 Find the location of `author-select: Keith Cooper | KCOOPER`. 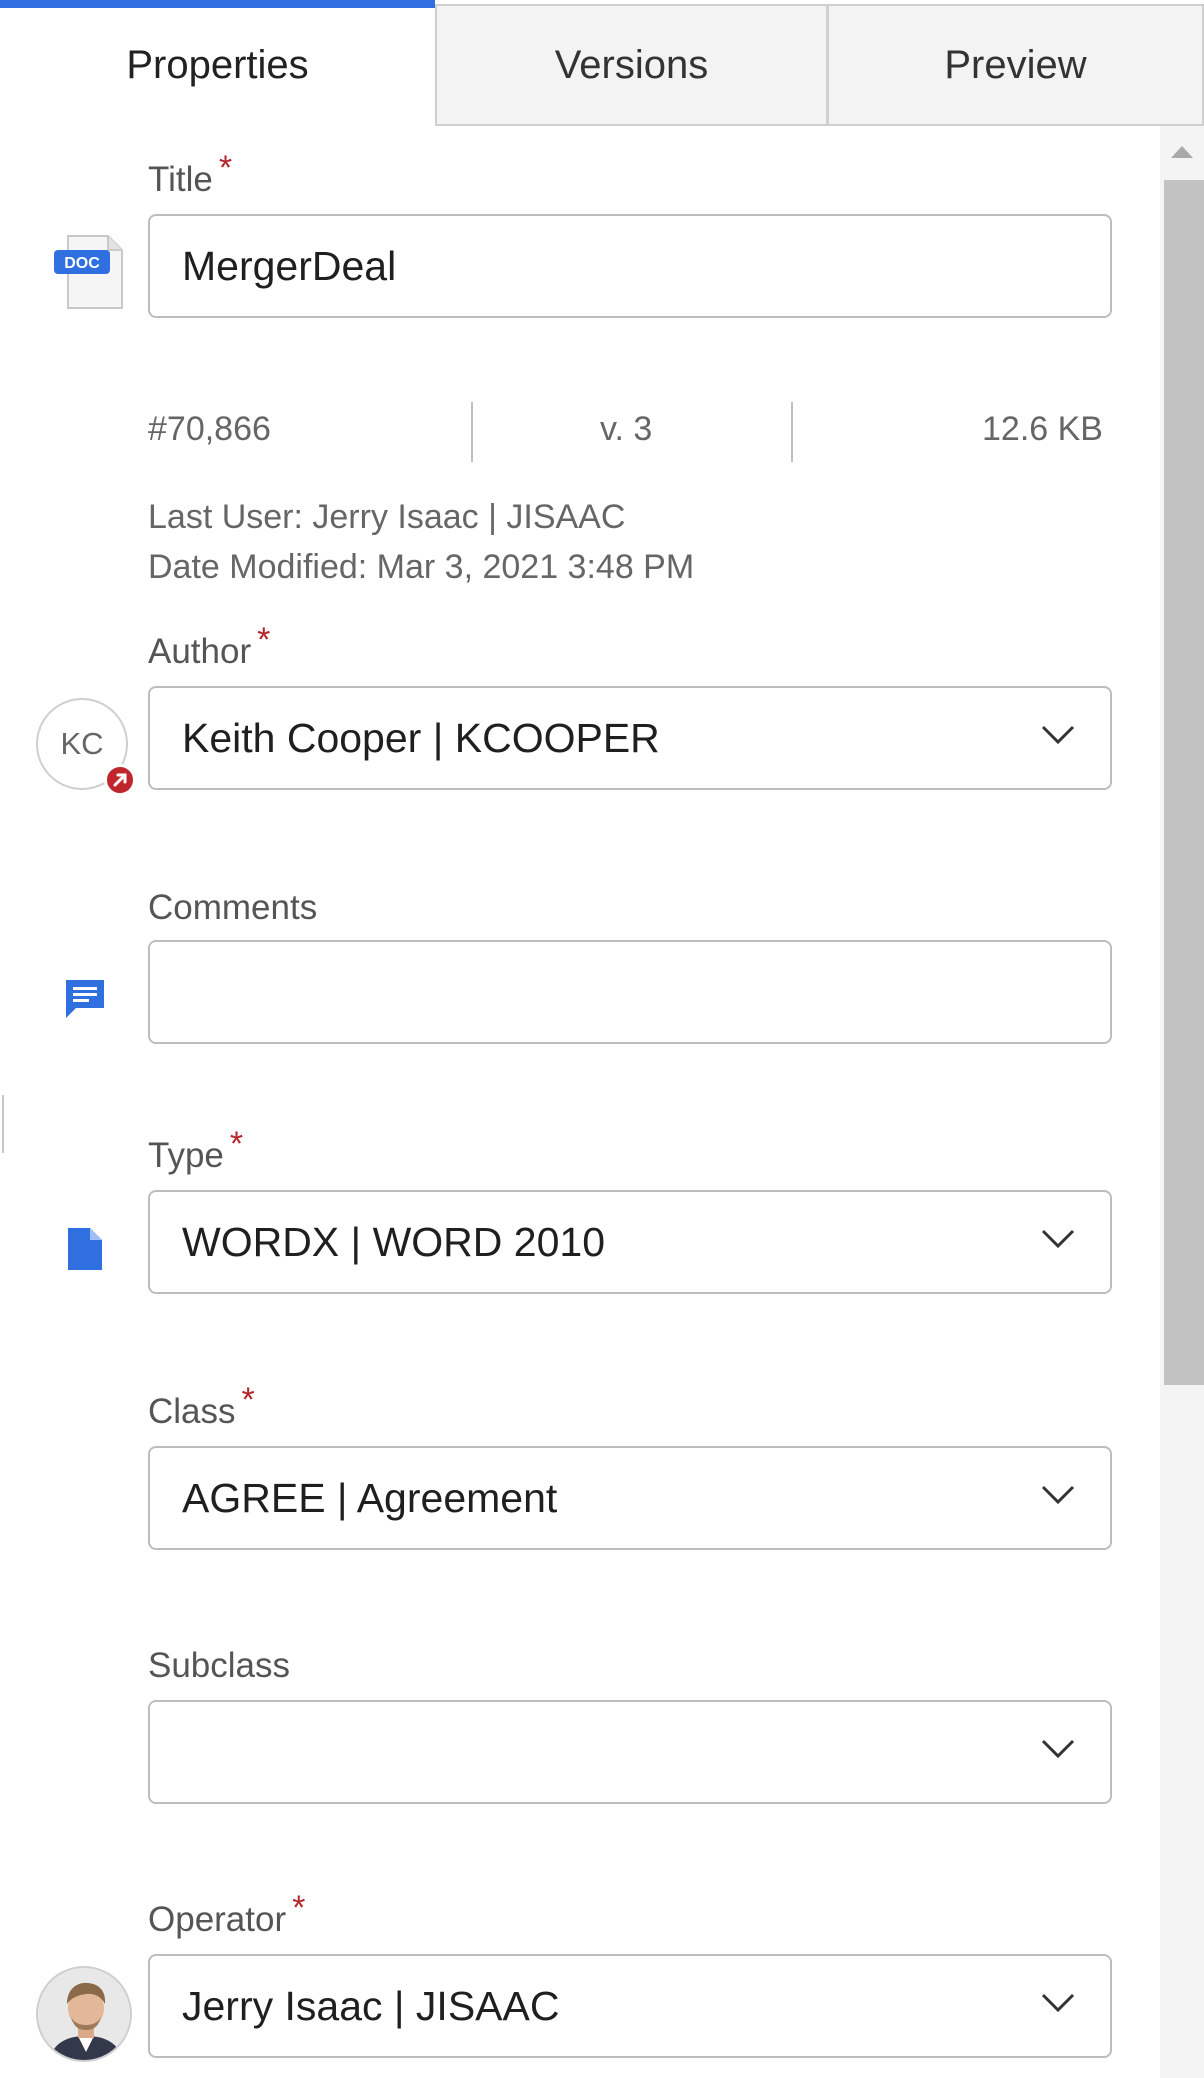

author-select: Keith Cooper | KCOOPER is located at coordinates (630, 738).